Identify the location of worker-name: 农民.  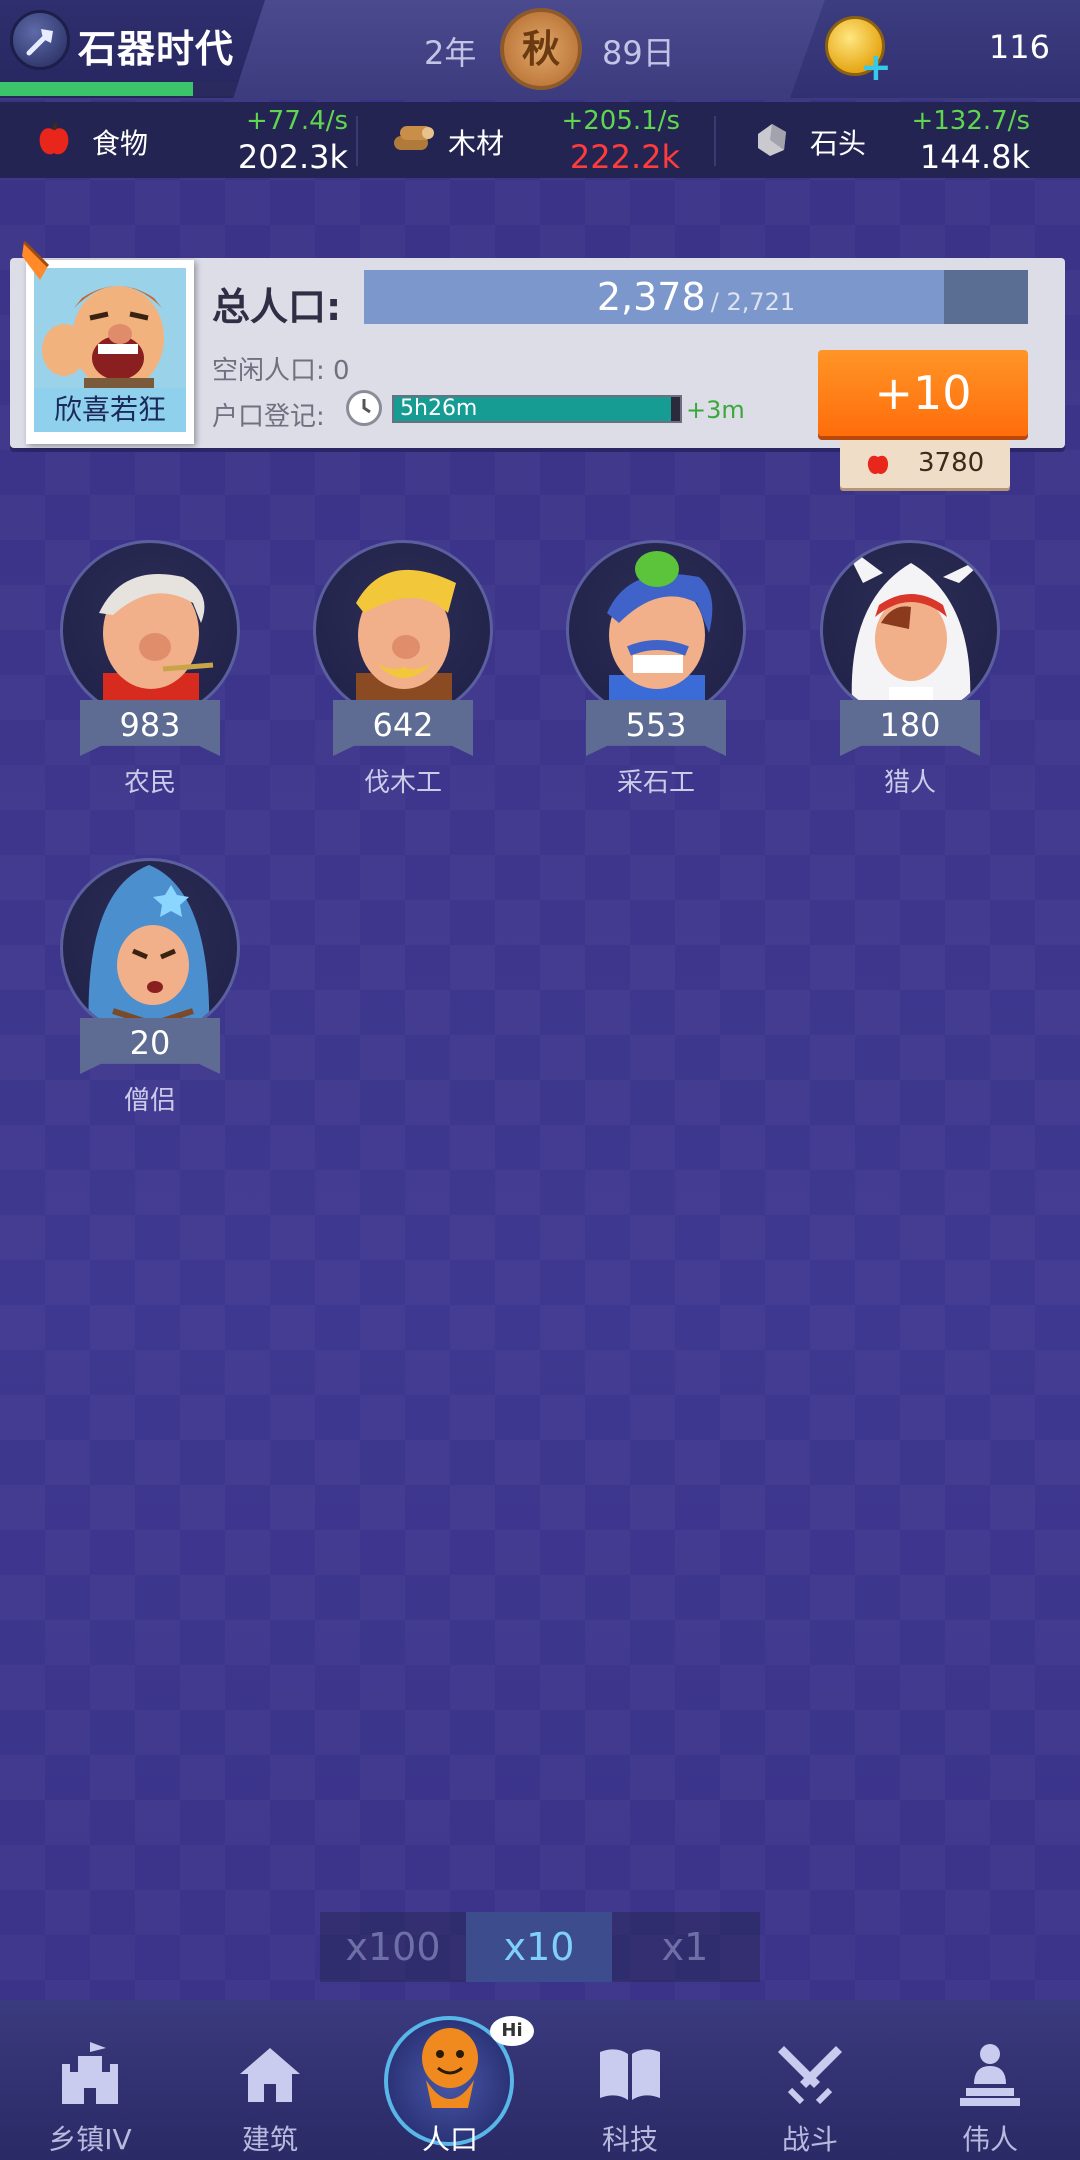
(149, 783).